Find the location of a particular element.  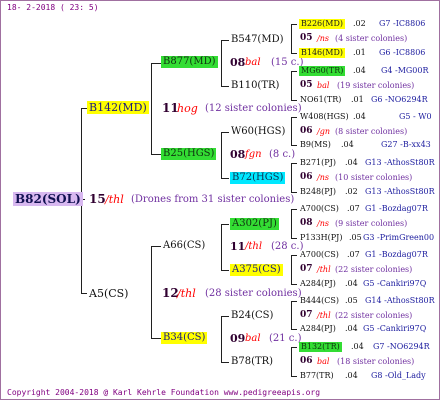

gen2-b34-note: (21 c.) is located at coordinates (285, 338).